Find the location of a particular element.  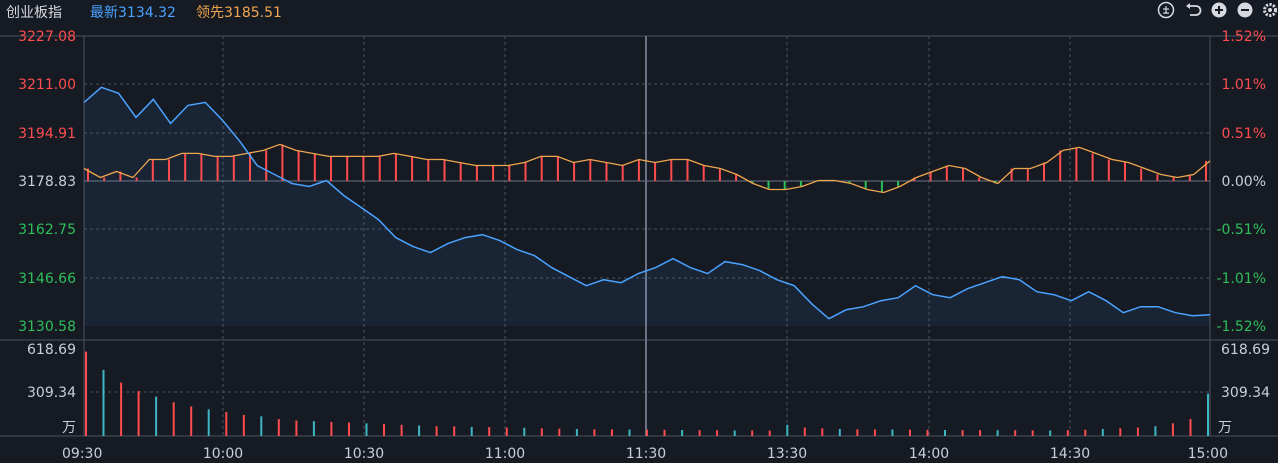

time-axis-tick: 10:30 is located at coordinates (364, 454).